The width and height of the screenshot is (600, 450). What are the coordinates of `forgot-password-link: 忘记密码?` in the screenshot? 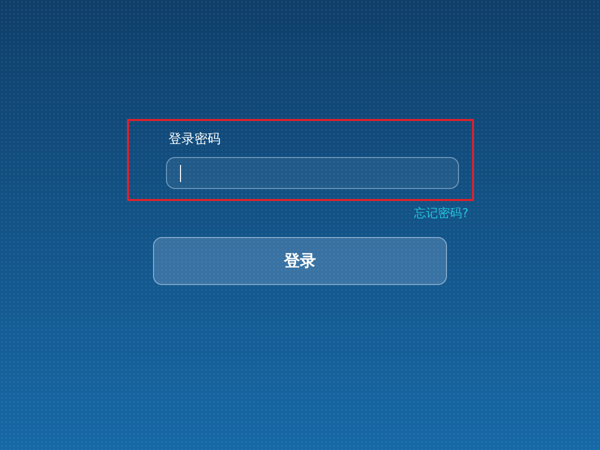 It's located at (441, 213).